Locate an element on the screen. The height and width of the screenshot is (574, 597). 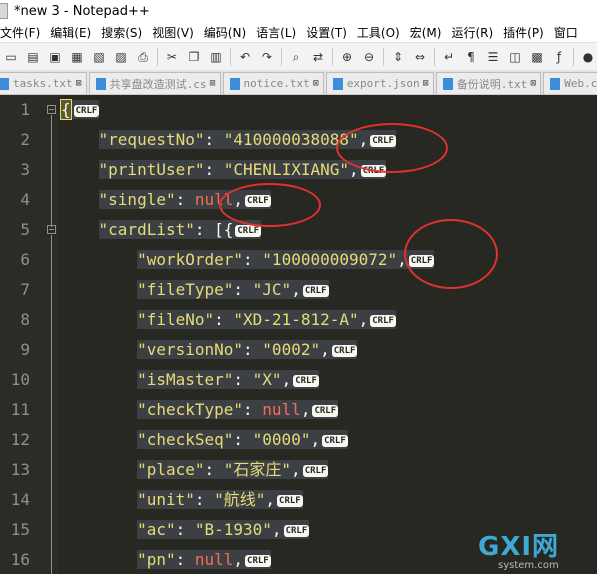
tab-export: export.json ⊠ is located at coordinates (379, 83).